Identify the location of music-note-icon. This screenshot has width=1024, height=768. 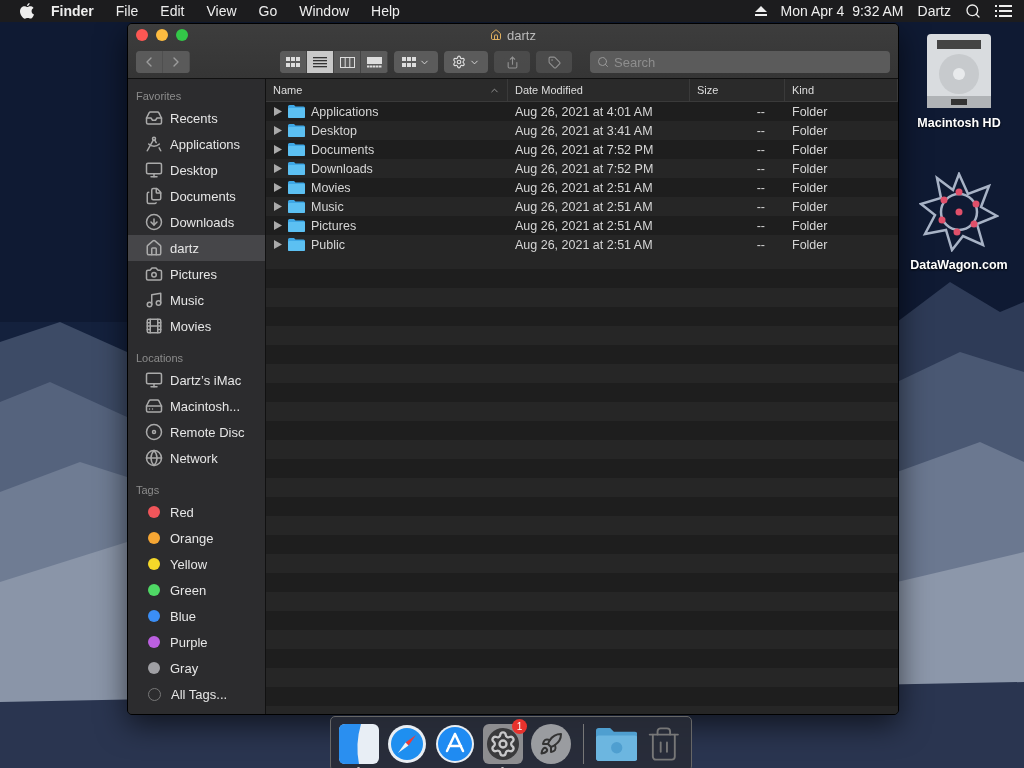
(154, 300).